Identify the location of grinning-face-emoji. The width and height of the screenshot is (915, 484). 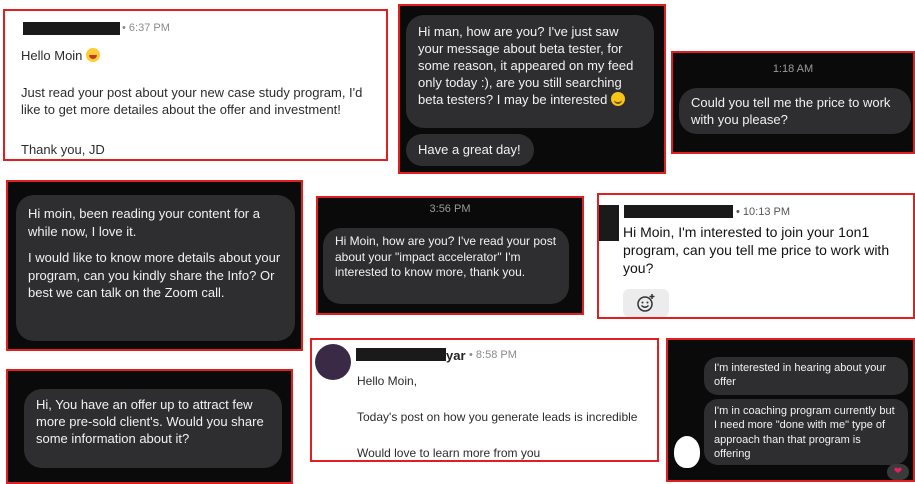
(93, 55).